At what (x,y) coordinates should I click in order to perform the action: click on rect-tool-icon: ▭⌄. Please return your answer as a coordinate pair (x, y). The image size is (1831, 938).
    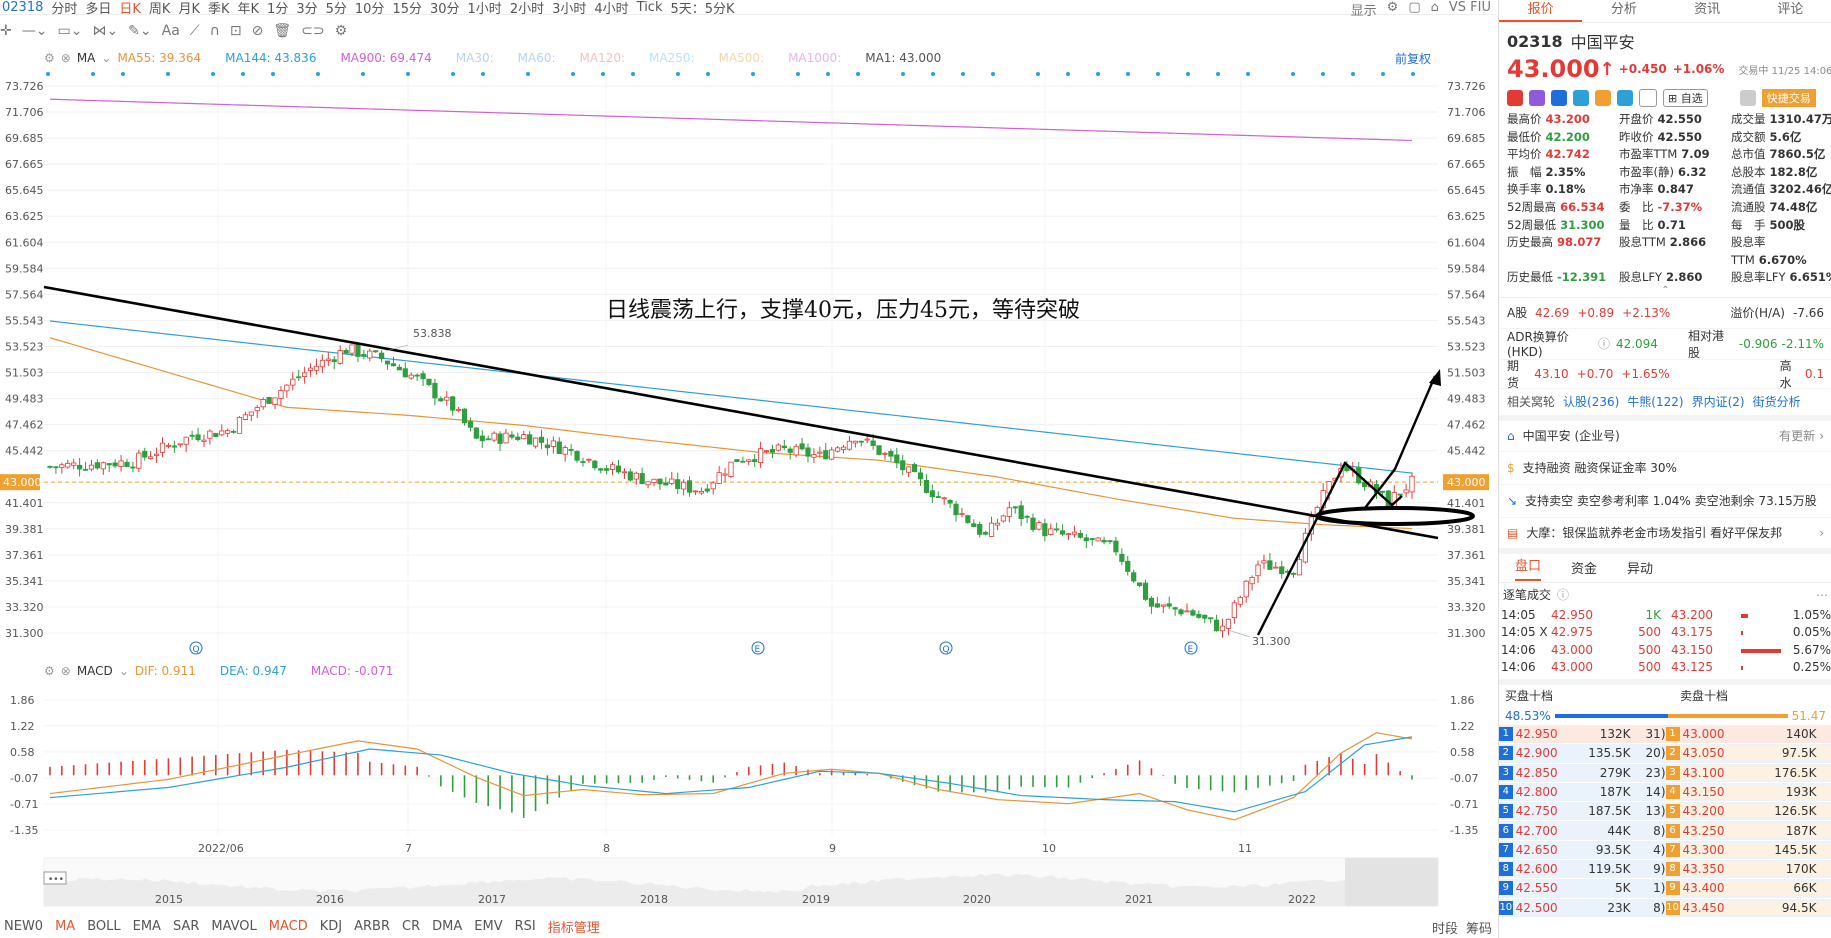
    Looking at the image, I should click on (69, 31).